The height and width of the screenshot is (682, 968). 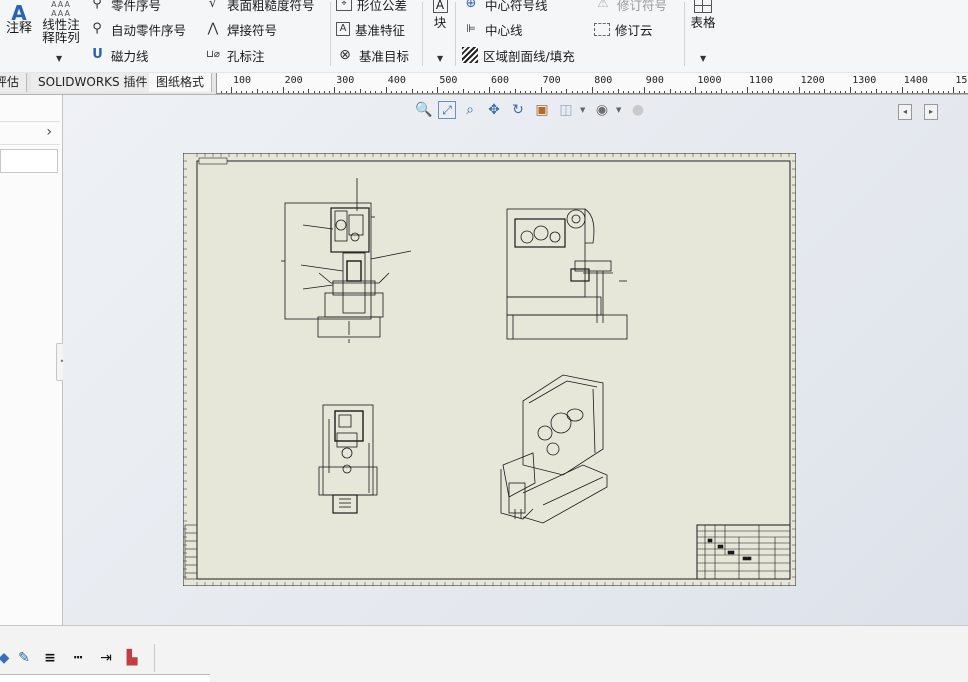 I want to click on centerline-button: ⊫ 中心线, so click(x=492, y=29).